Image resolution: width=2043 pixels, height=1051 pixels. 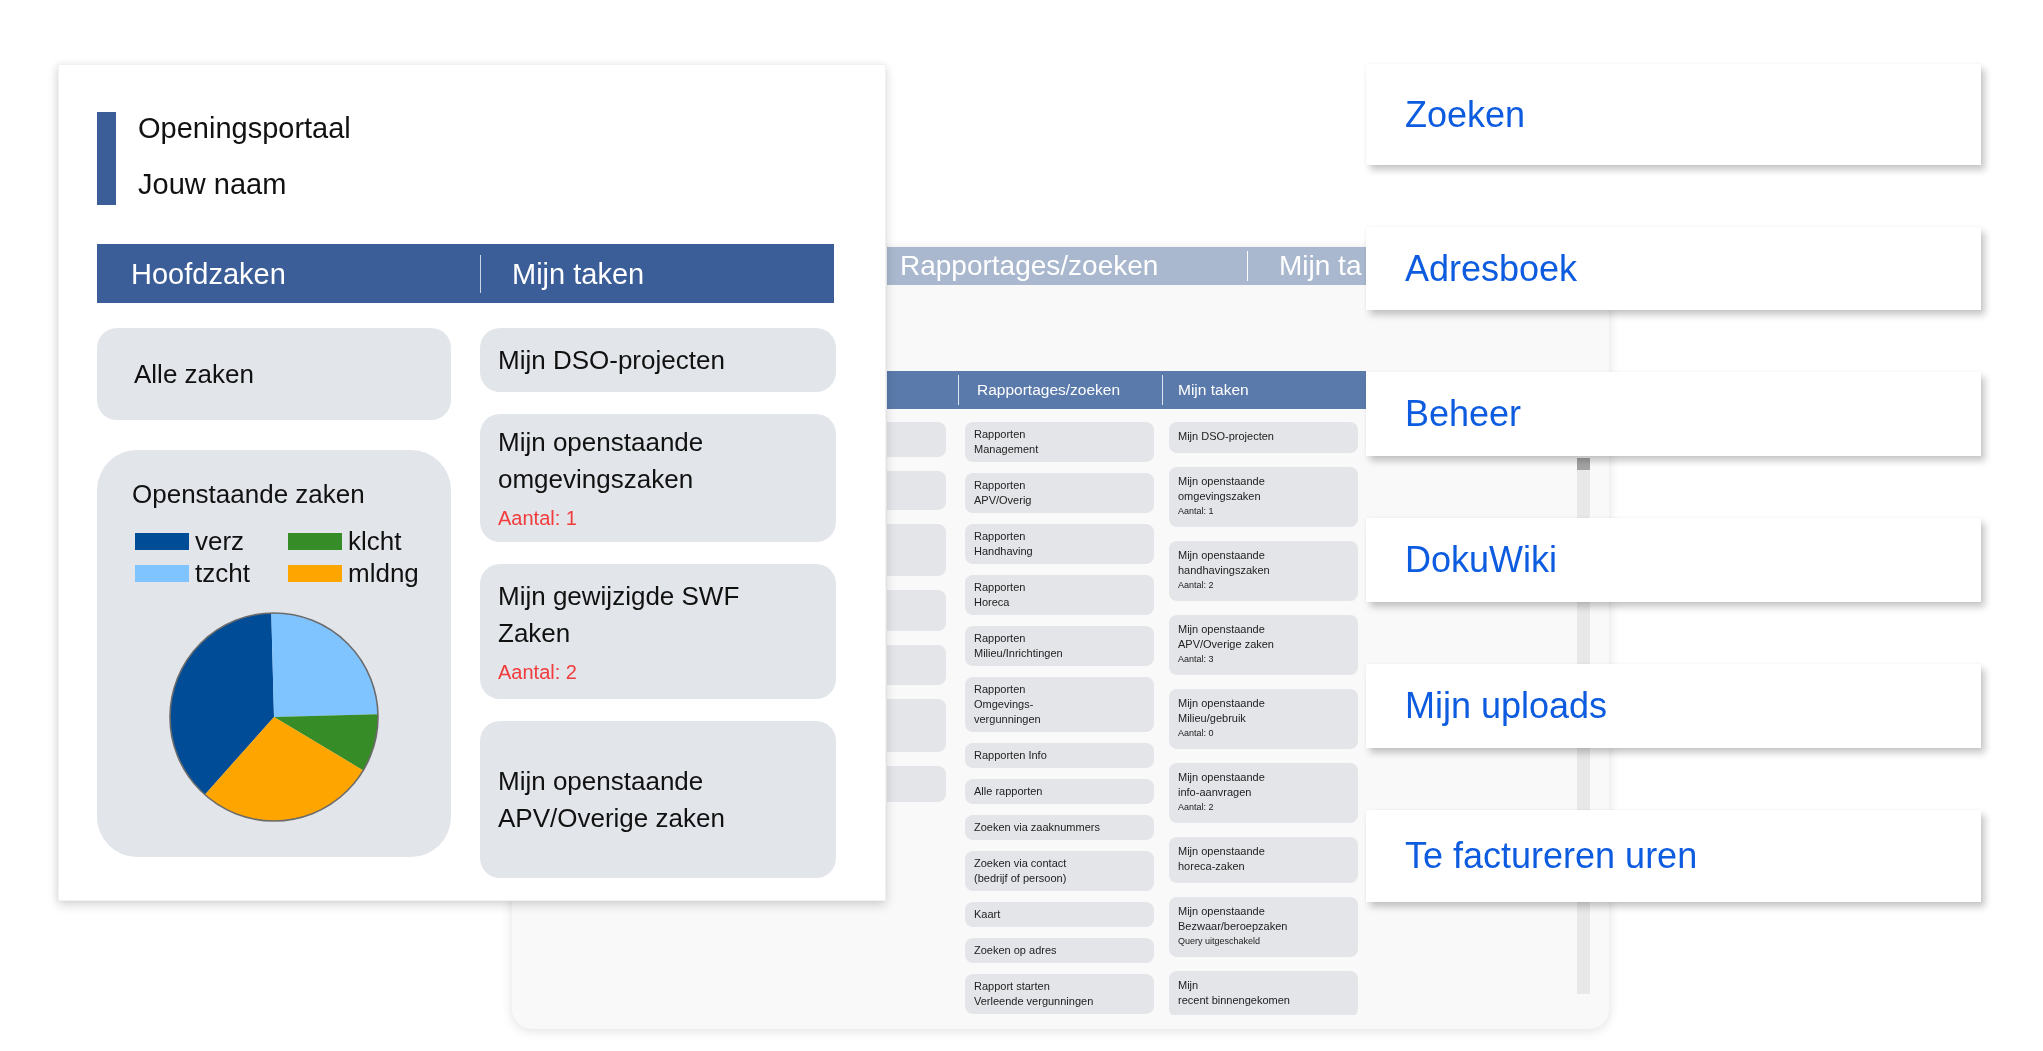 What do you see at coordinates (1673, 856) in the screenshot?
I see `nav-link-card: Te factureren uren` at bounding box center [1673, 856].